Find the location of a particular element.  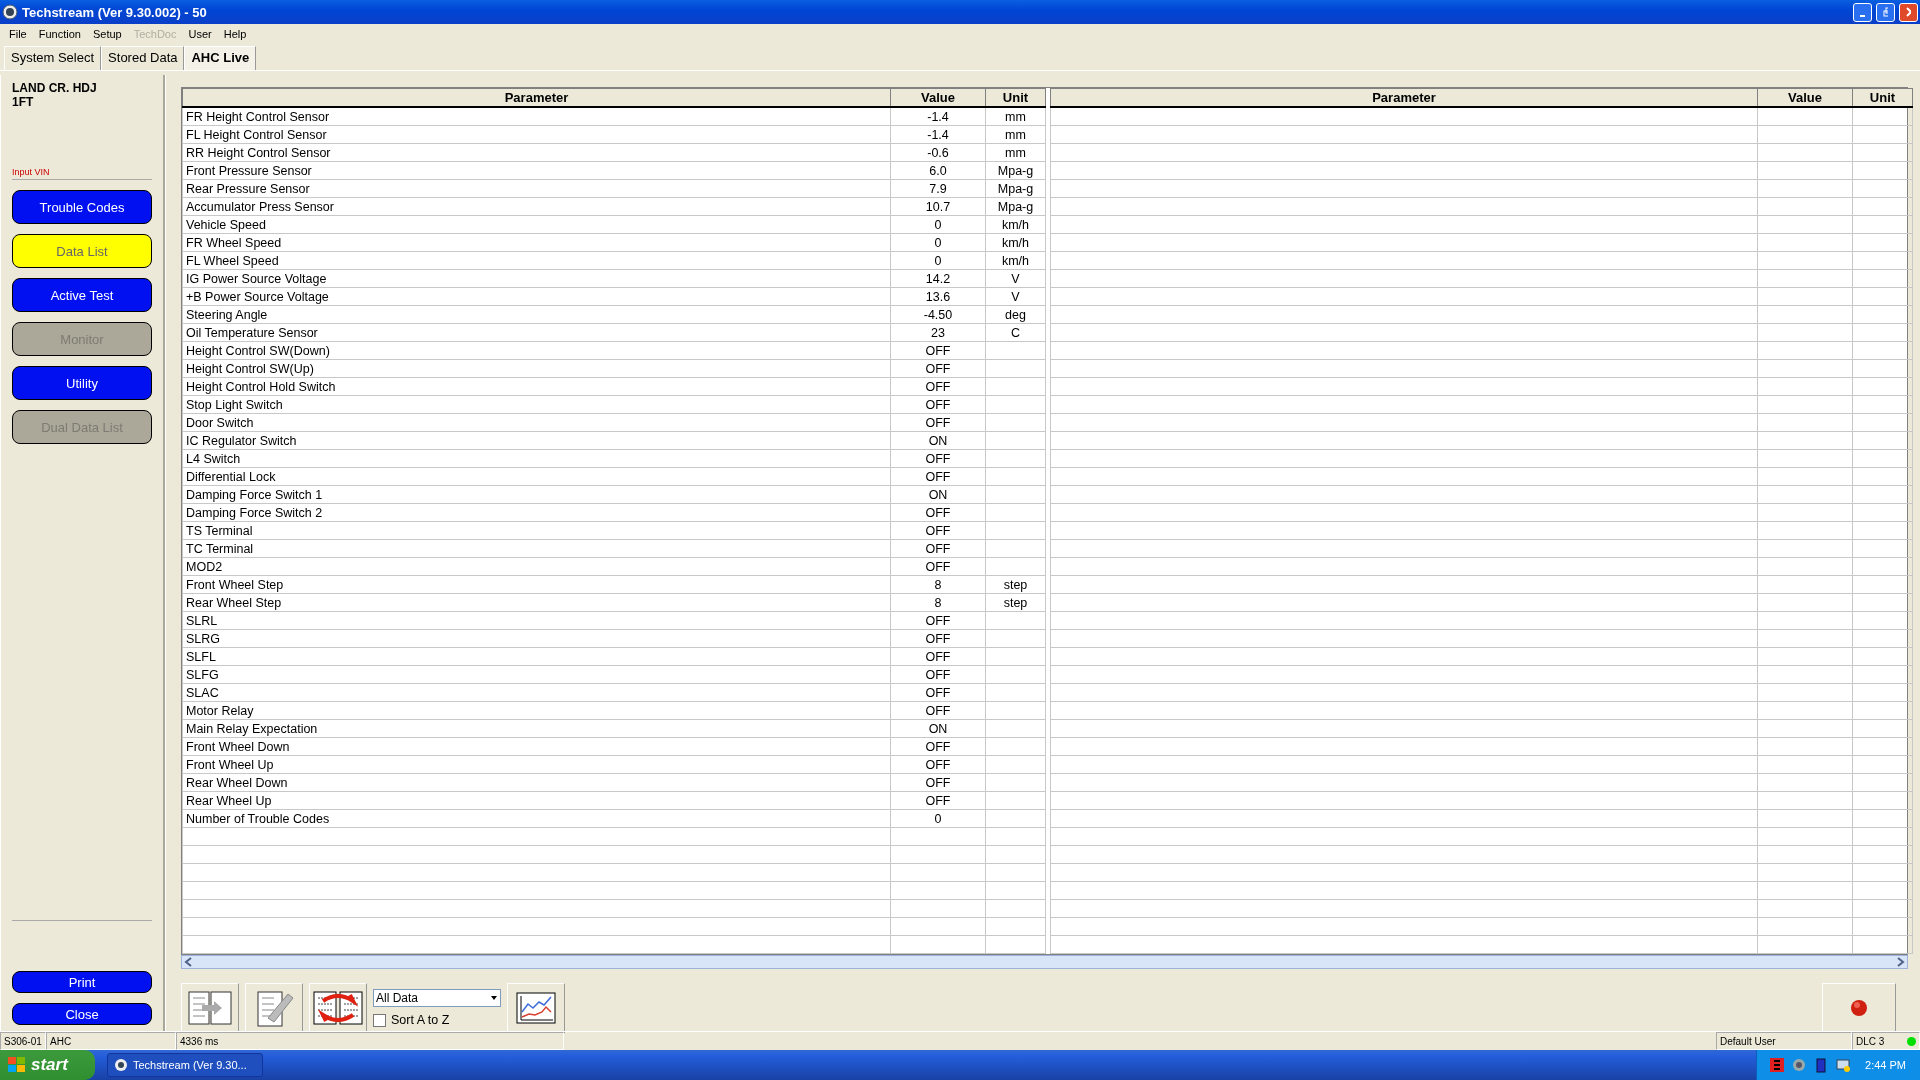

speaker-icon is located at coordinates (1799, 1065).